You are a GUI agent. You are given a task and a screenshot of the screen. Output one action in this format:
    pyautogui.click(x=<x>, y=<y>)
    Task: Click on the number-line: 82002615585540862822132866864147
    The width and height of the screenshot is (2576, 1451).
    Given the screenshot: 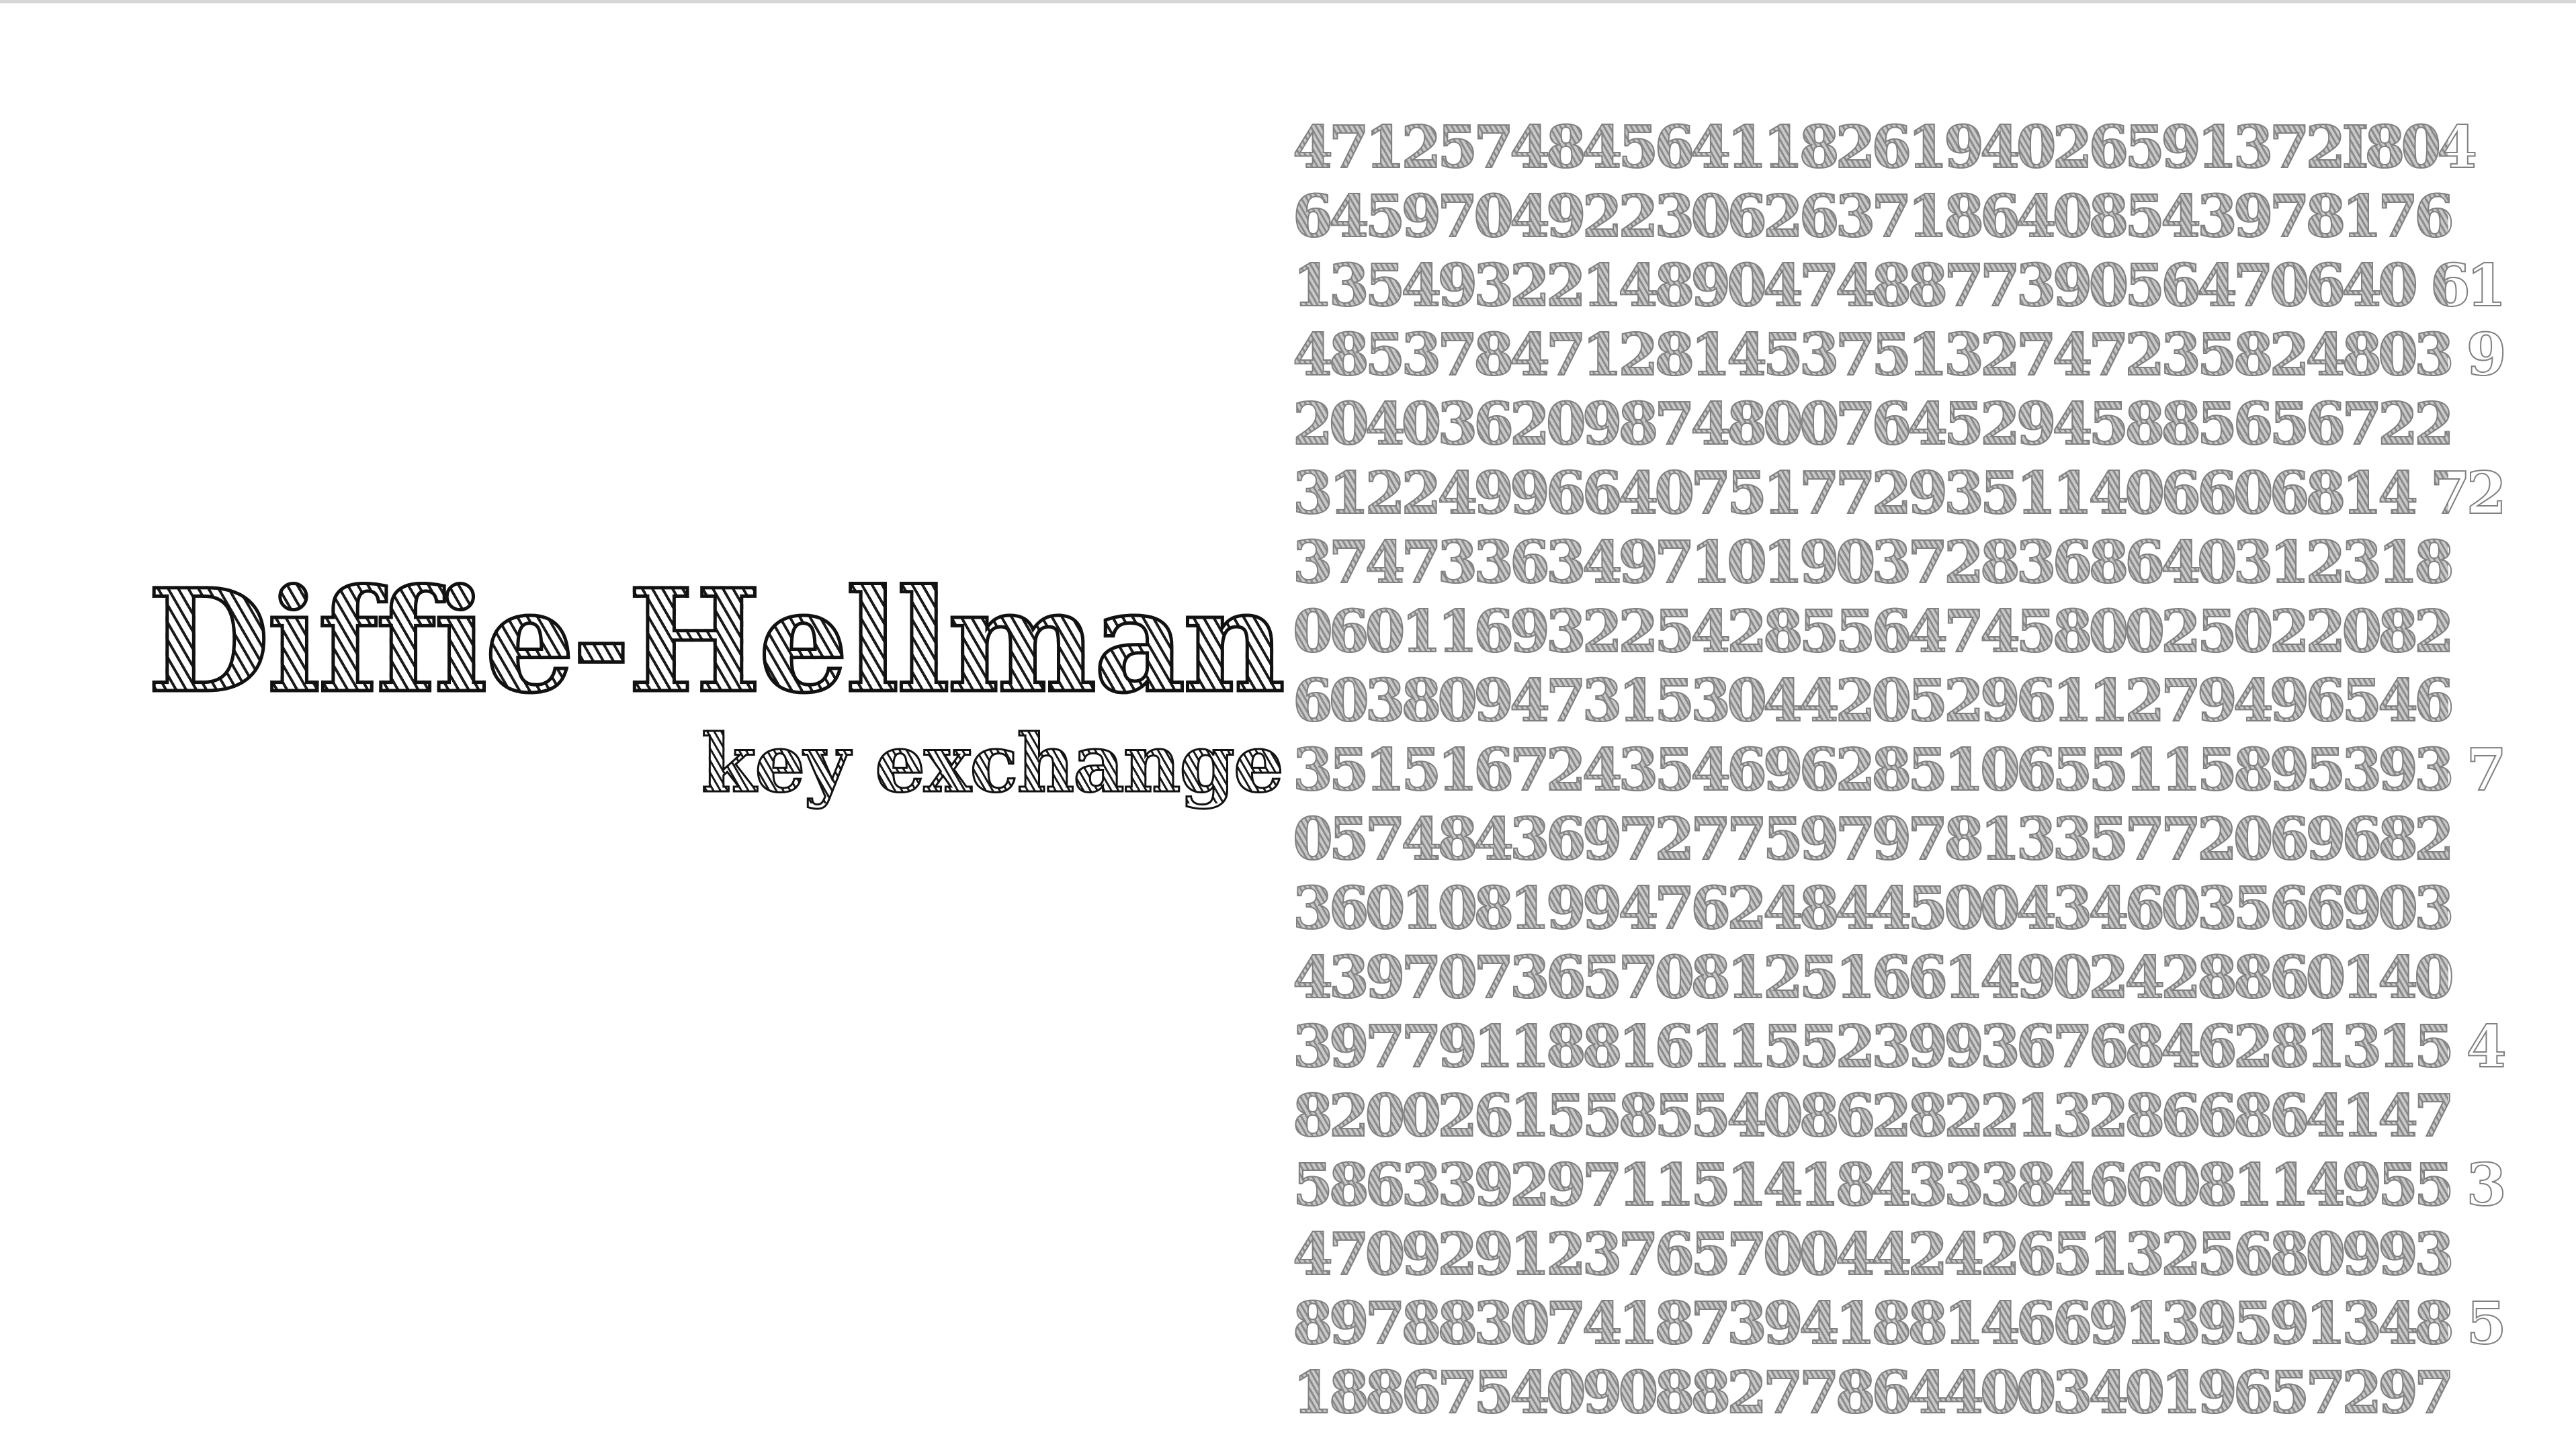 What is the action you would take?
    pyautogui.click(x=1873, y=1116)
    